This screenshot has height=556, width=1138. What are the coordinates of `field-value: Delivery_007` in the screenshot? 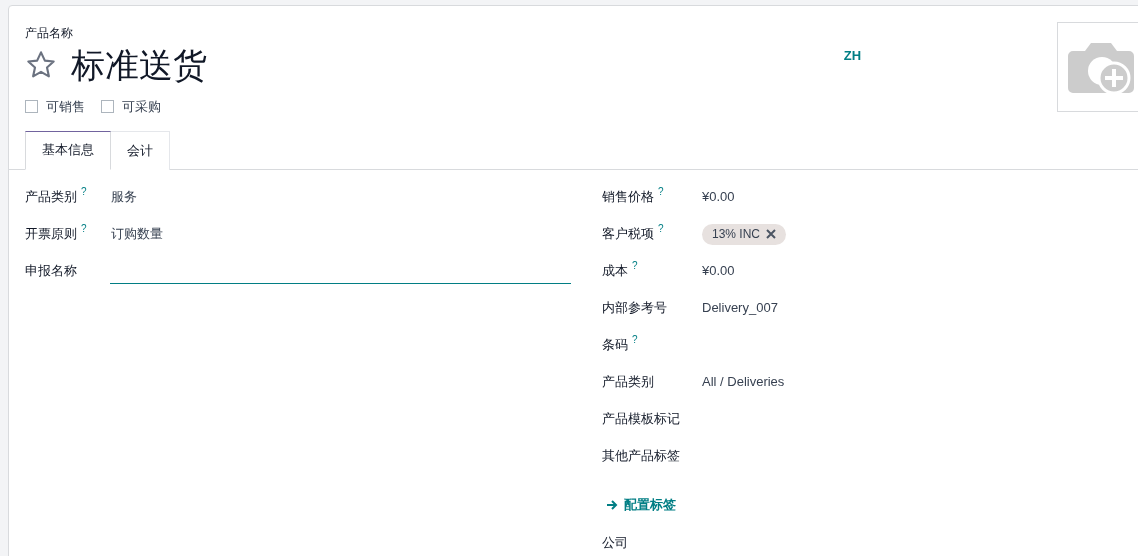 It's located at (740, 308).